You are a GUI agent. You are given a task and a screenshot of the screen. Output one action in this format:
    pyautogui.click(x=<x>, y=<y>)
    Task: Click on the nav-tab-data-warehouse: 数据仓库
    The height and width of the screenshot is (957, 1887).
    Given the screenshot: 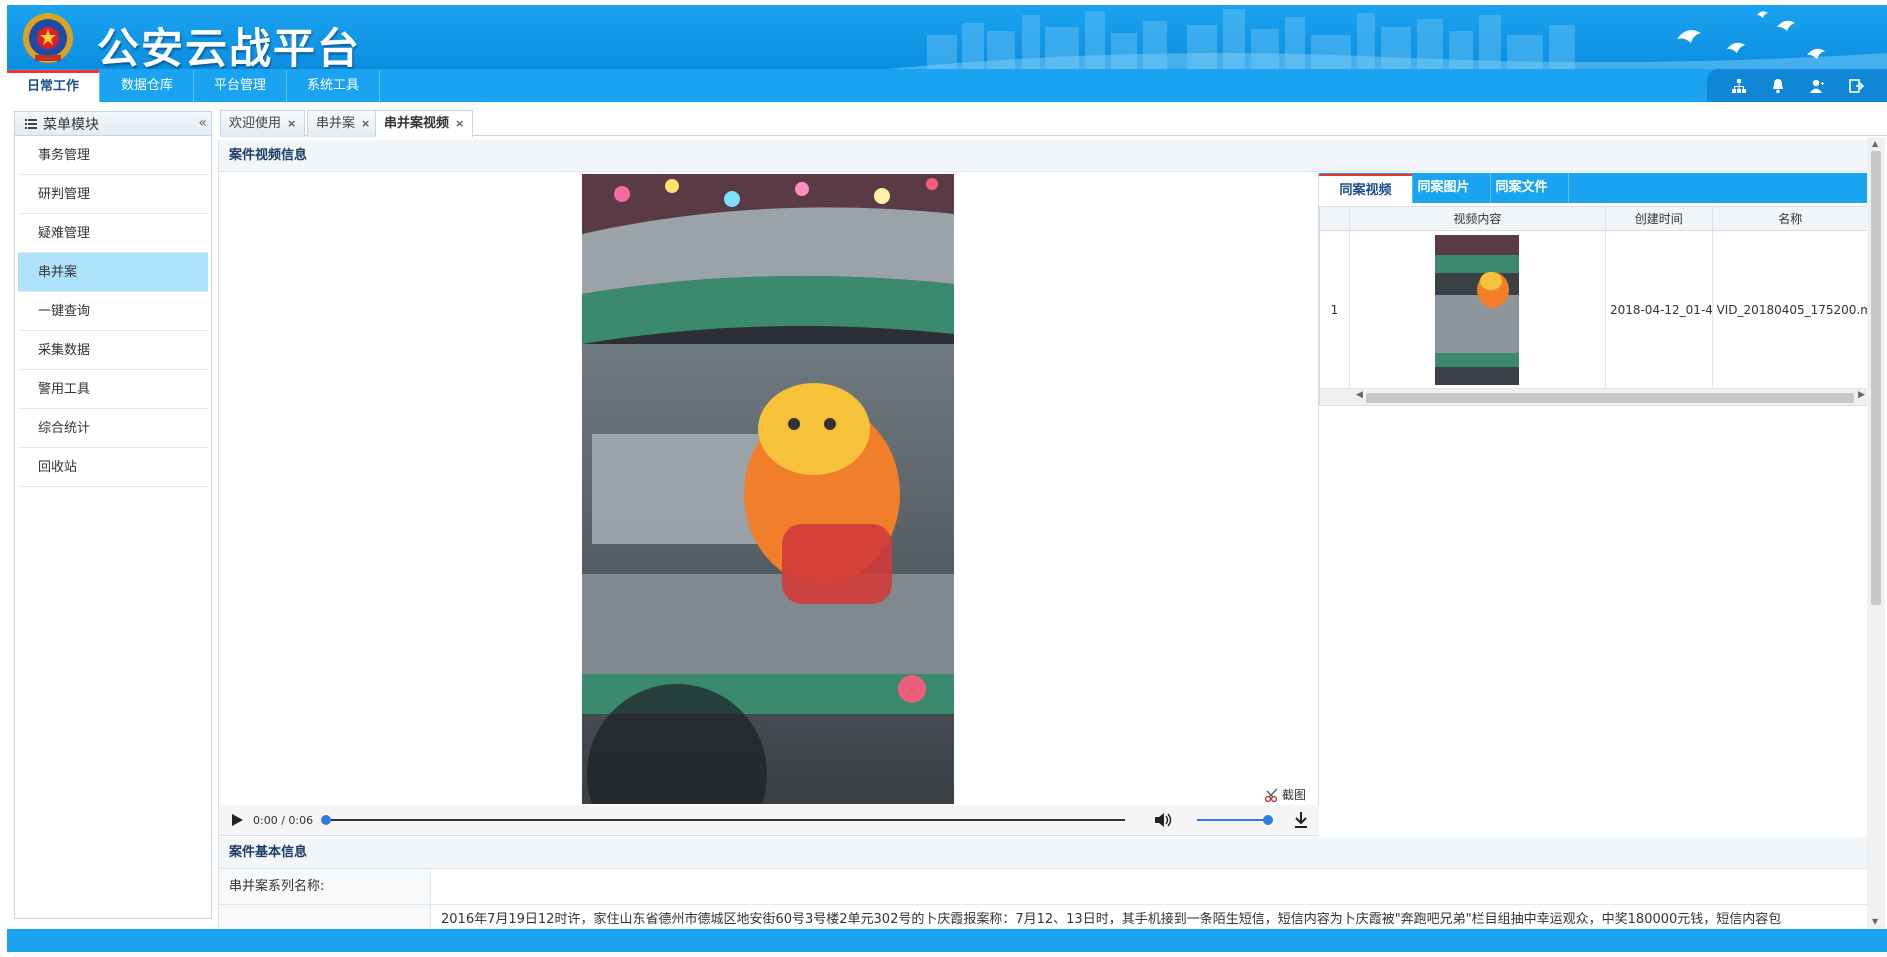 What is the action you would take?
    pyautogui.click(x=148, y=86)
    